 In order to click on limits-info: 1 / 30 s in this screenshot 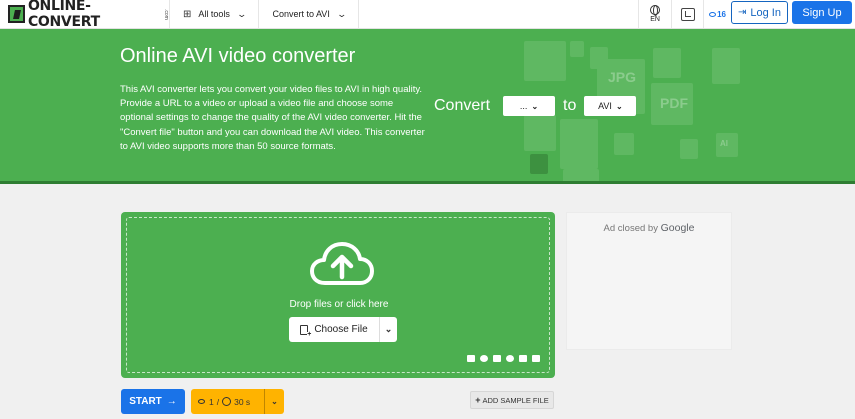, I will do `click(228, 401)`.